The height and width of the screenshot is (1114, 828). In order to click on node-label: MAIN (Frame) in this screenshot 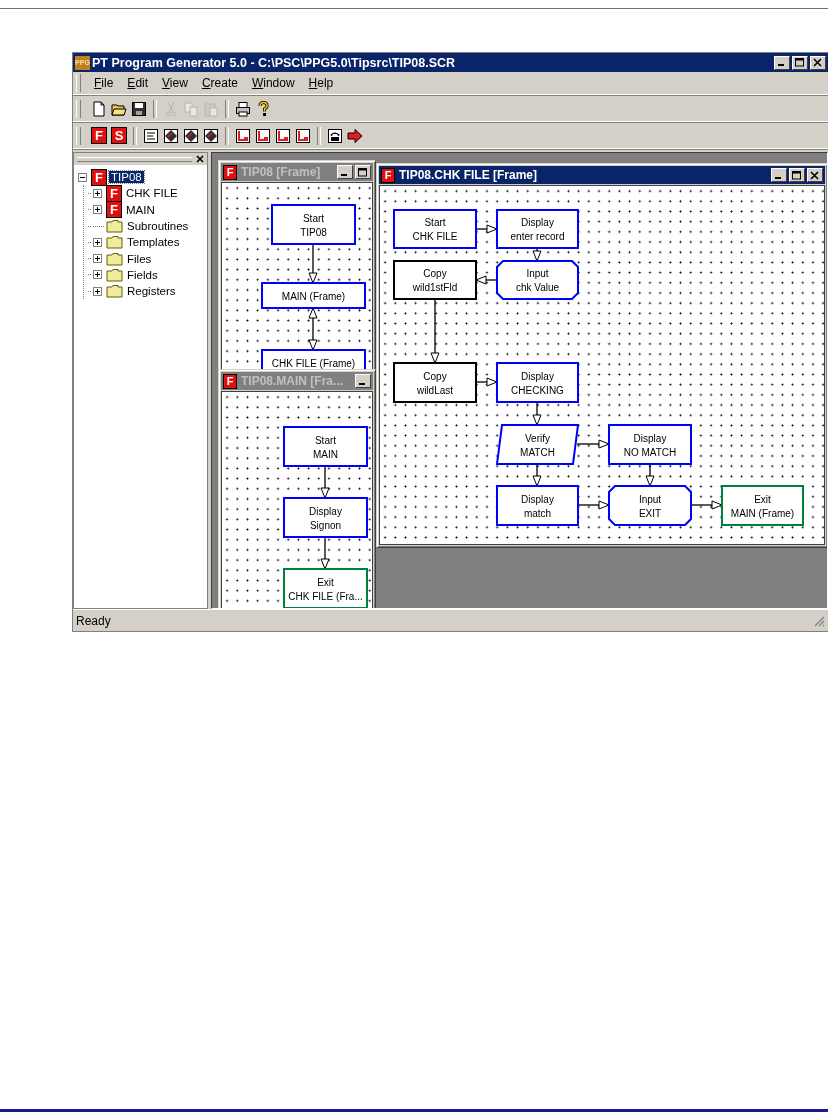, I will do `click(313, 296)`.